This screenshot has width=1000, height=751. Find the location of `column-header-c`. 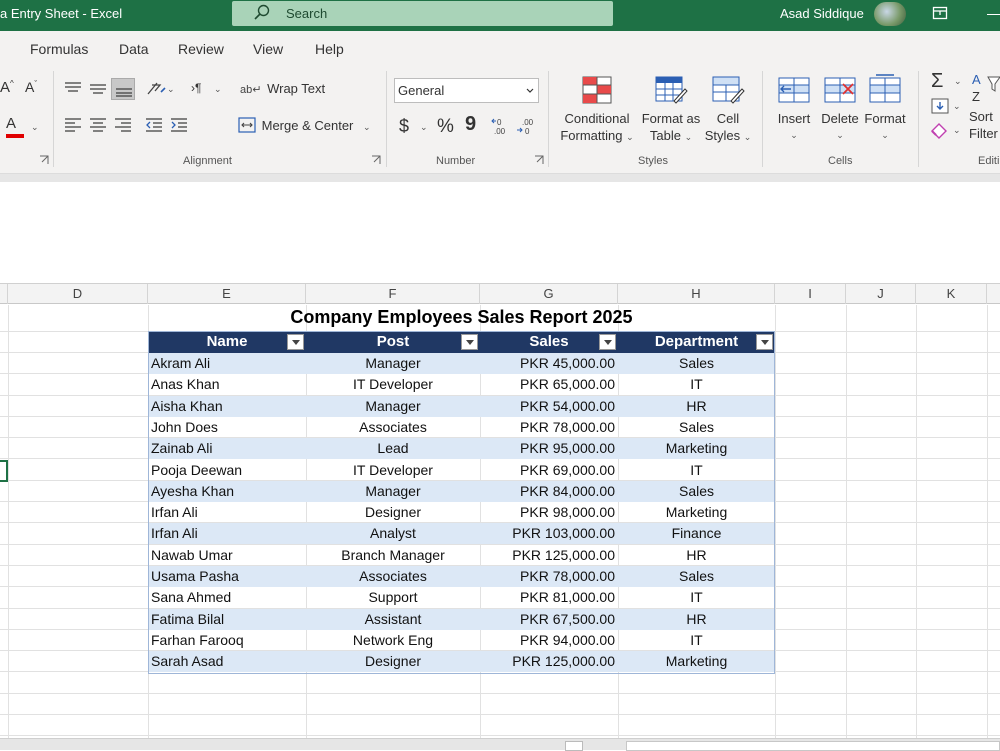

column-header-c is located at coordinates (4, 294).